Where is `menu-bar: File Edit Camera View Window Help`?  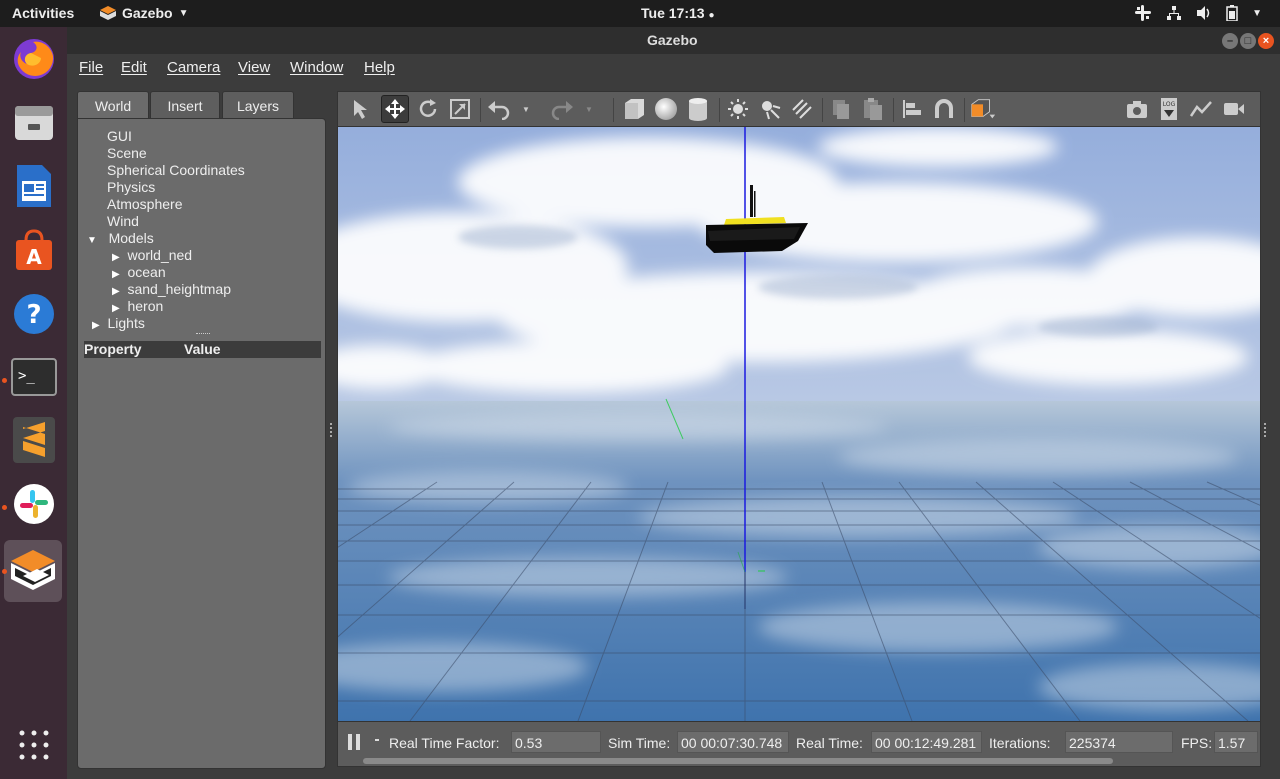 menu-bar: File Edit Camera View Window Help is located at coordinates (673, 68).